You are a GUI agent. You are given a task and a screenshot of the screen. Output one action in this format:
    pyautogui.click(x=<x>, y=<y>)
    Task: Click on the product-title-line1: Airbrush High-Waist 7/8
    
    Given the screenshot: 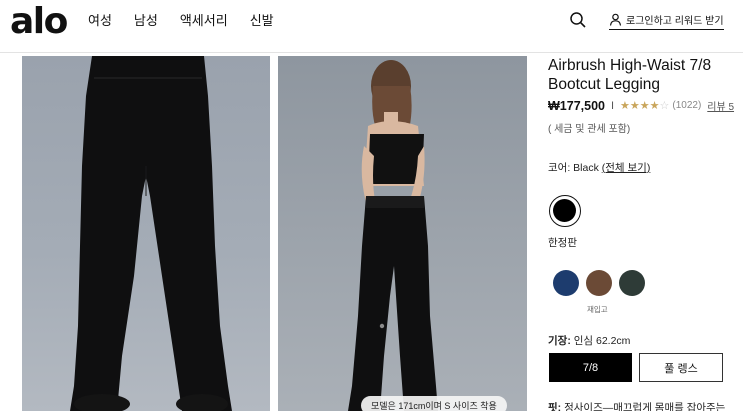 What is the action you would take?
    pyautogui.click(x=630, y=65)
    